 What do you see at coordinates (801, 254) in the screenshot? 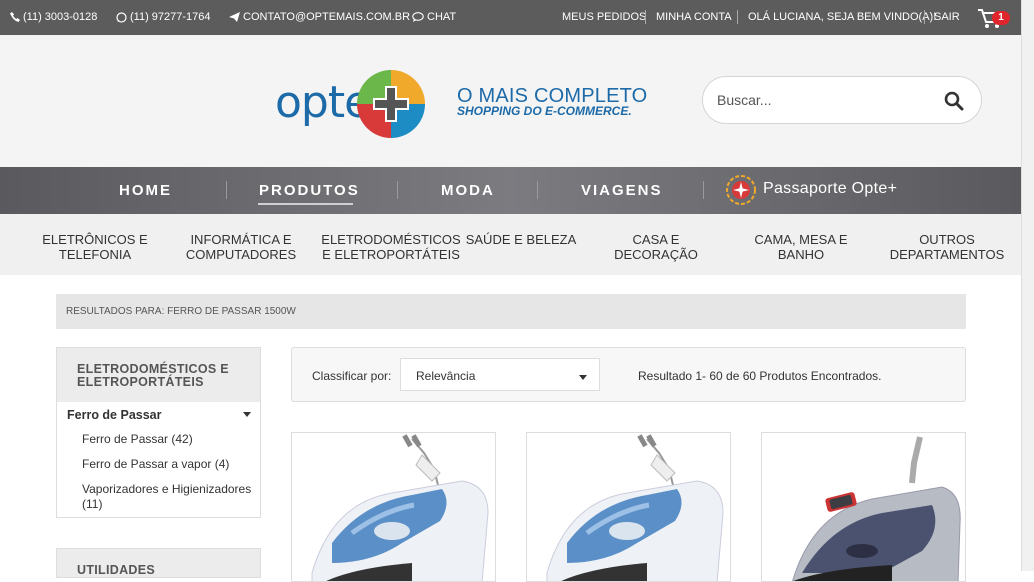
I see `category-line: BANHO` at bounding box center [801, 254].